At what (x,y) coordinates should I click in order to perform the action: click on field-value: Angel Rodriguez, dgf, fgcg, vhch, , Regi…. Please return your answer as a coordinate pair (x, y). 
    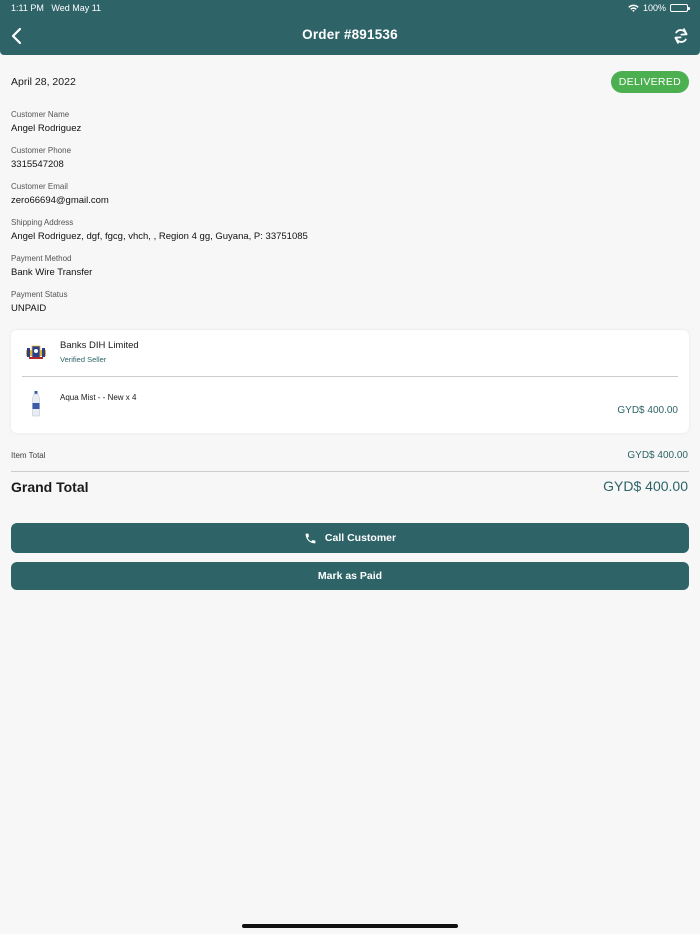
    Looking at the image, I should click on (159, 236).